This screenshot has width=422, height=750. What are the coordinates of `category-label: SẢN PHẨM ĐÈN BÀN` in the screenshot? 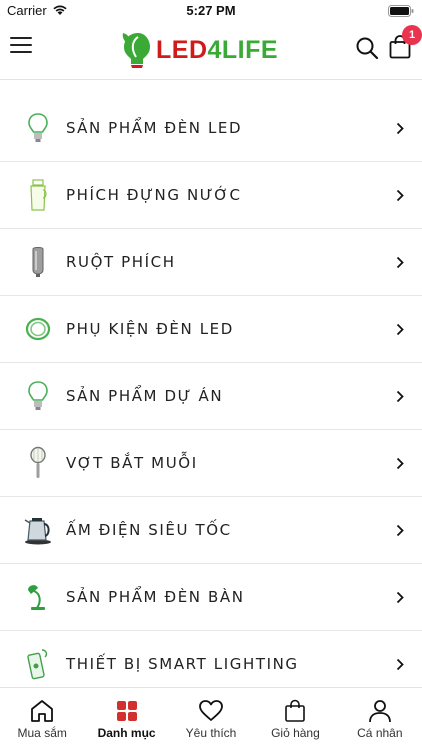 It's located at (155, 597).